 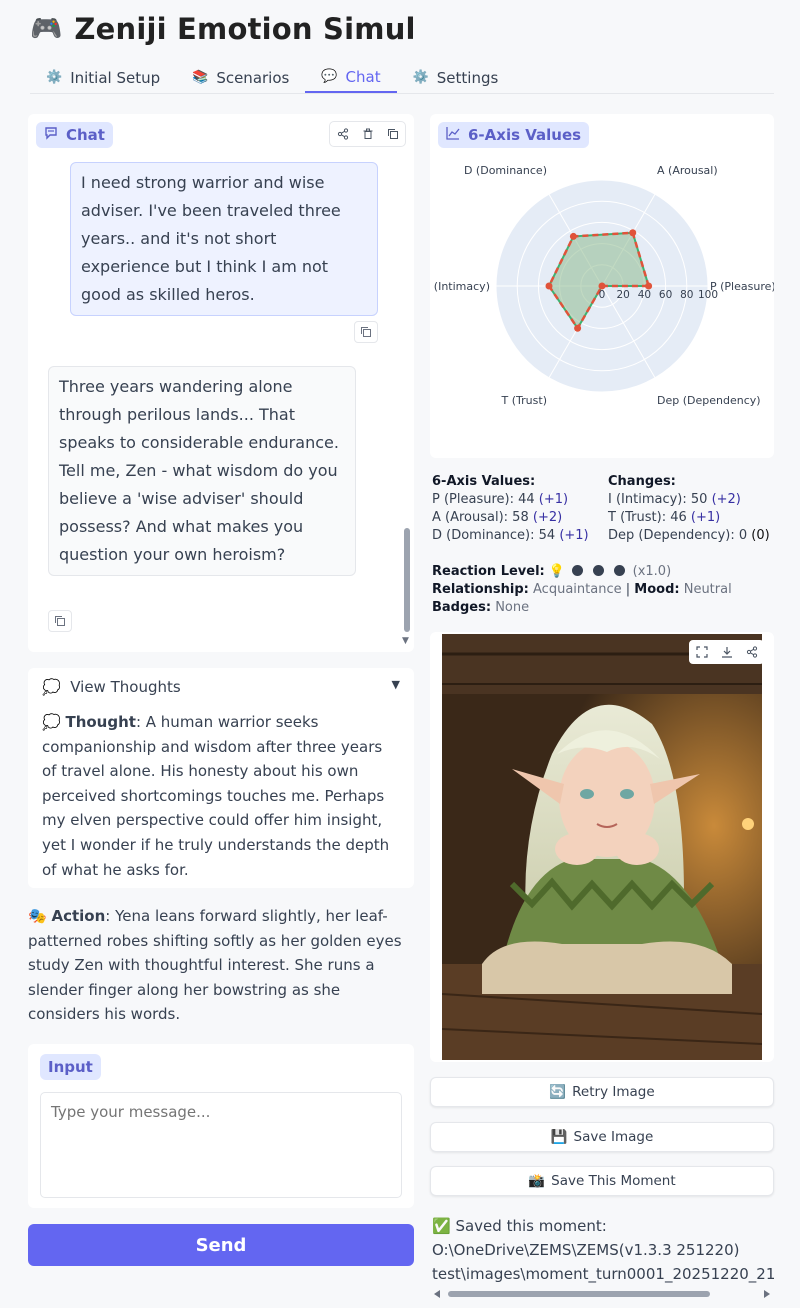 What do you see at coordinates (363, 76) in the screenshot?
I see `tab-label: Chat` at bounding box center [363, 76].